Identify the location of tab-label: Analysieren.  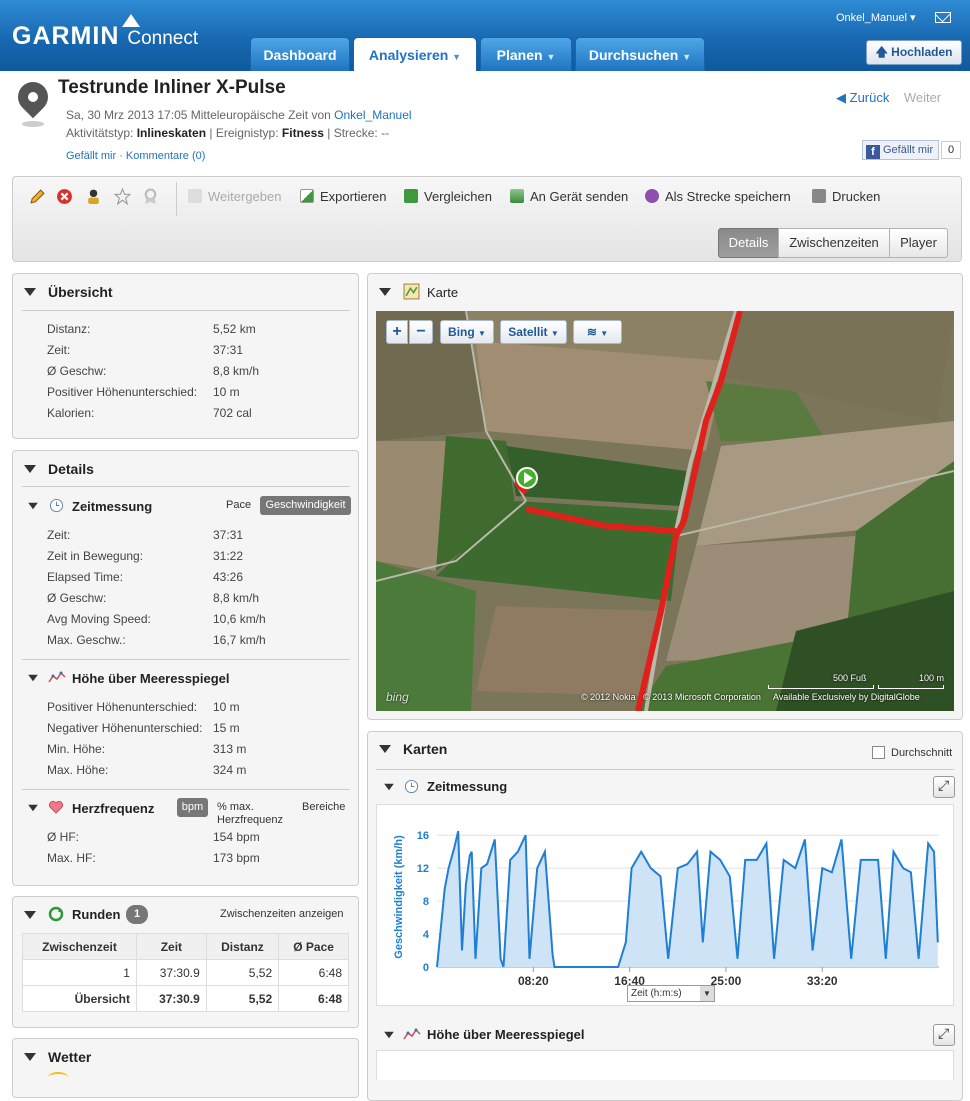
(408, 55).